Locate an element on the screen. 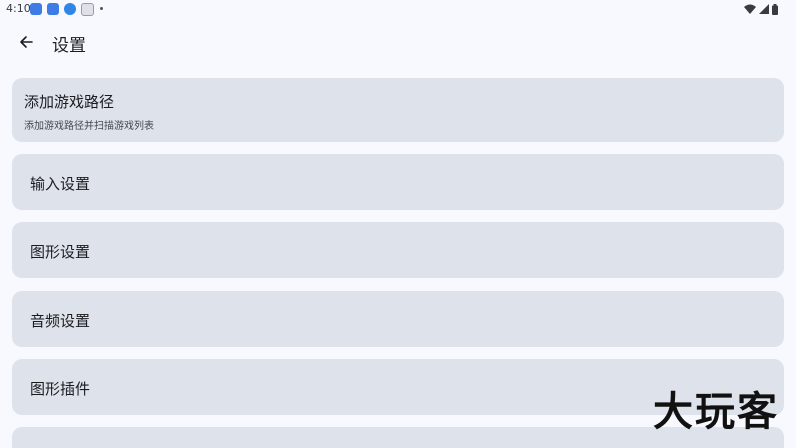  shield-icon is located at coordinates (87, 9).